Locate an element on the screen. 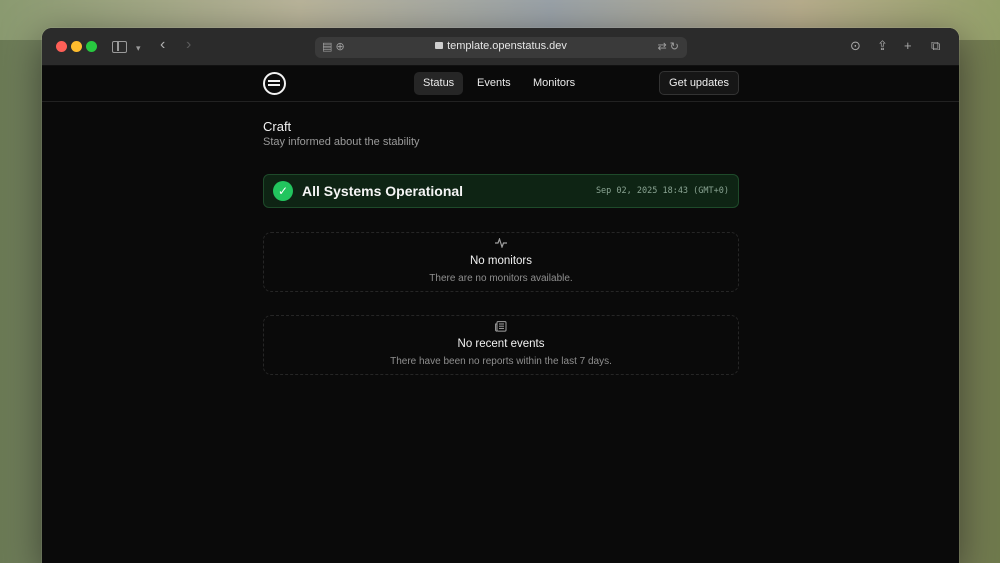  download-icon: ⊙ is located at coordinates (855, 46).